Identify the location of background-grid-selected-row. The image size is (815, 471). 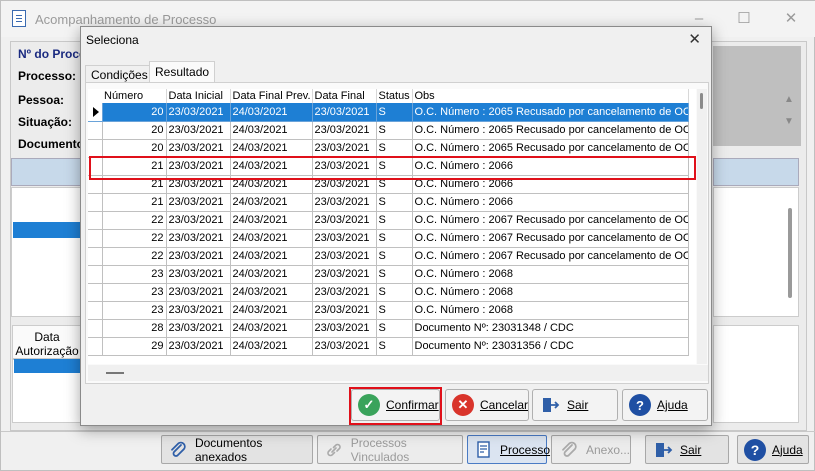
(48, 366).